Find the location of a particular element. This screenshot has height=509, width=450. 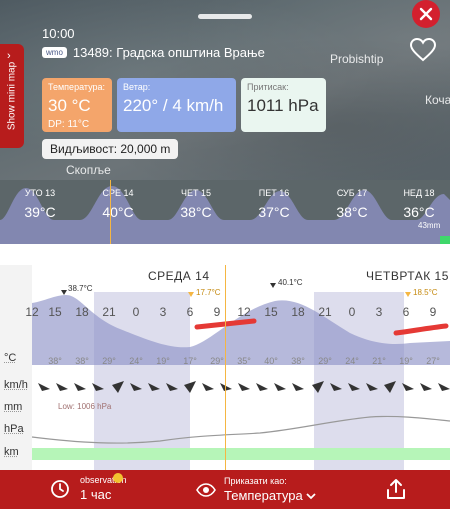

separator is located at coordinates (225, 255).